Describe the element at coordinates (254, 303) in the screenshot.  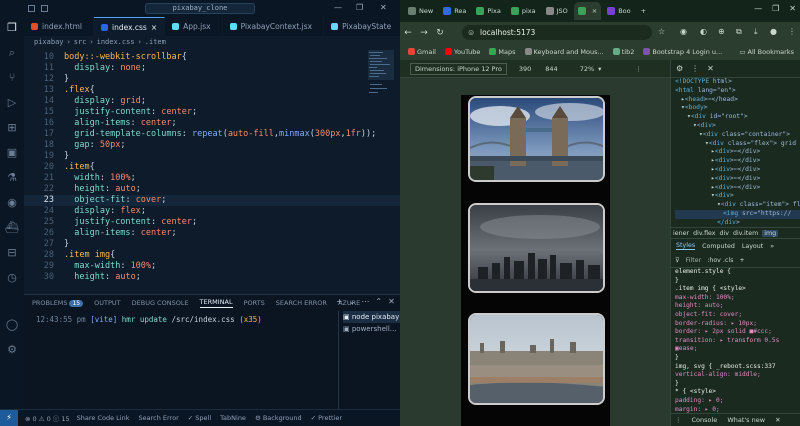
I see `panel-tab: PORTS` at that location.